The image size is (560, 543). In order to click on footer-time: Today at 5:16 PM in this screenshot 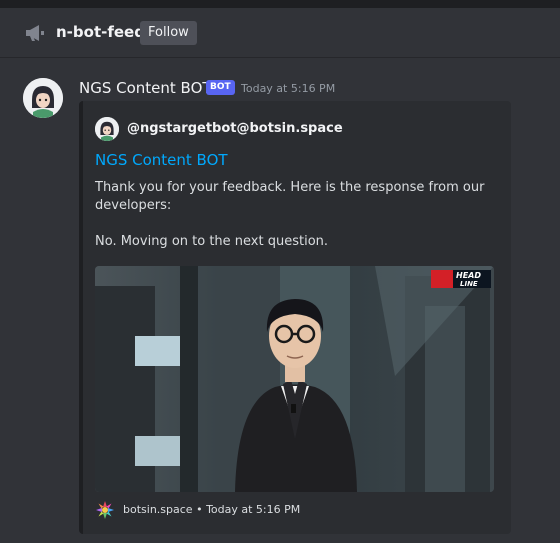, I will do `click(253, 509)`.